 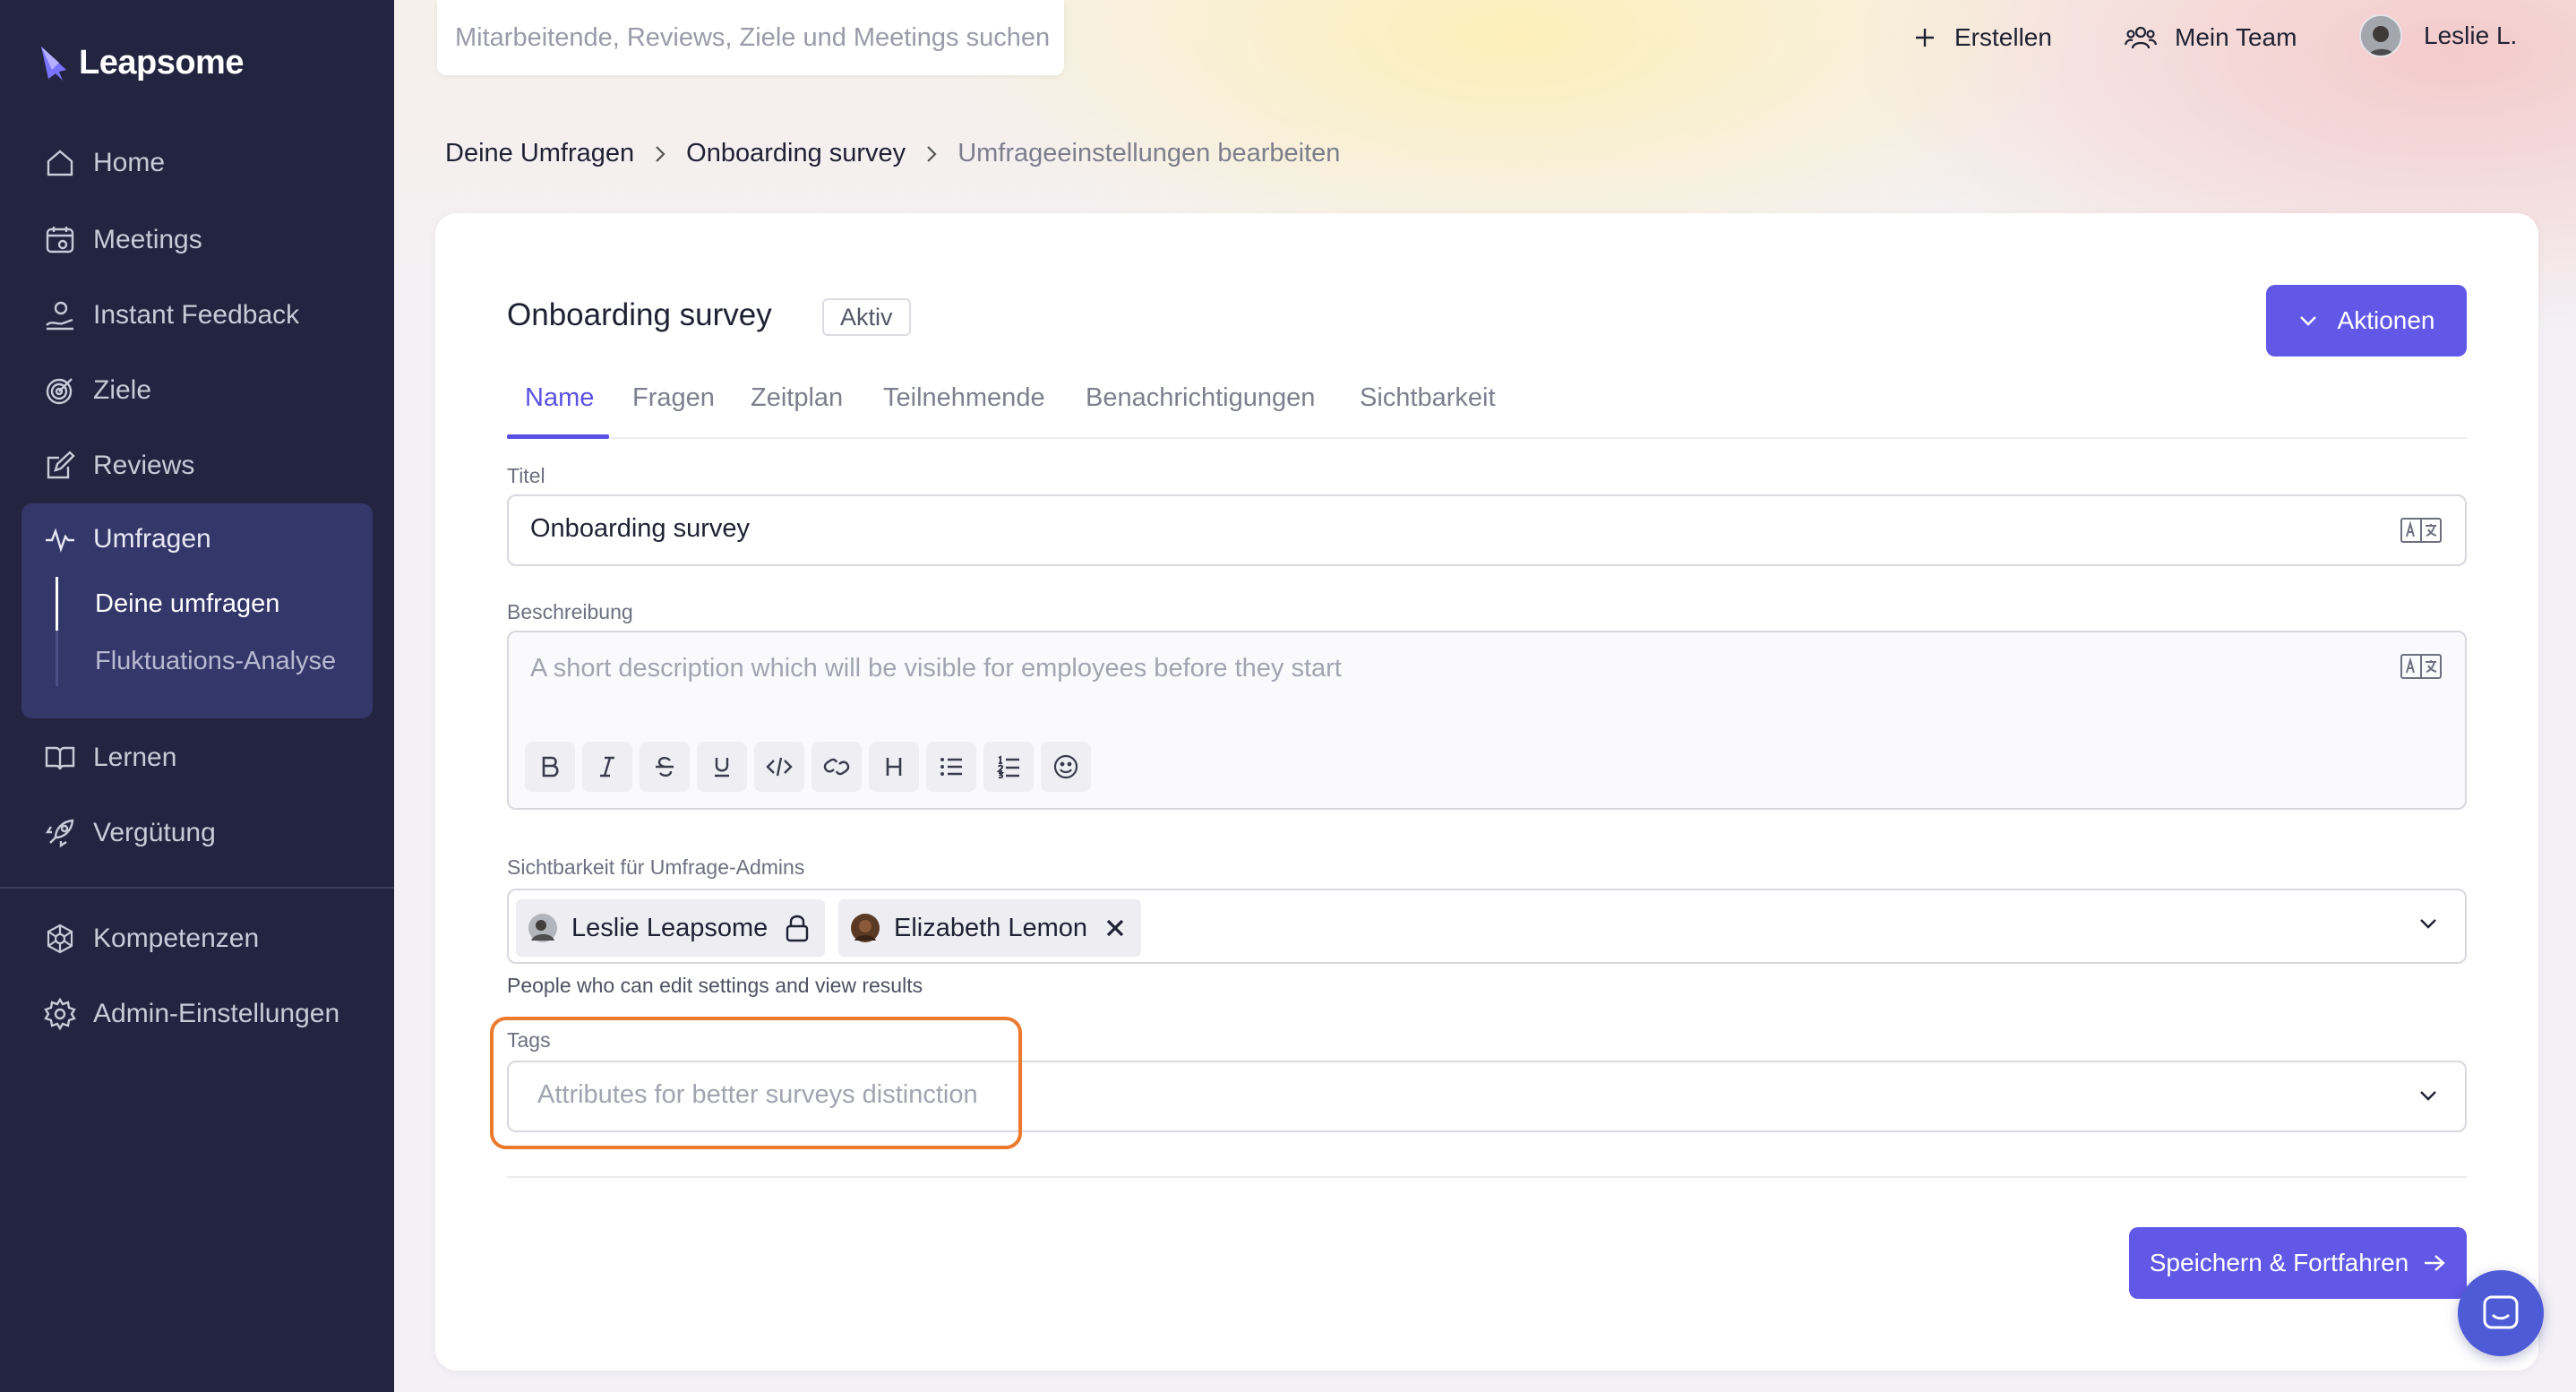 What do you see at coordinates (2366, 321) in the screenshot?
I see `actions-button: Aktionen` at bounding box center [2366, 321].